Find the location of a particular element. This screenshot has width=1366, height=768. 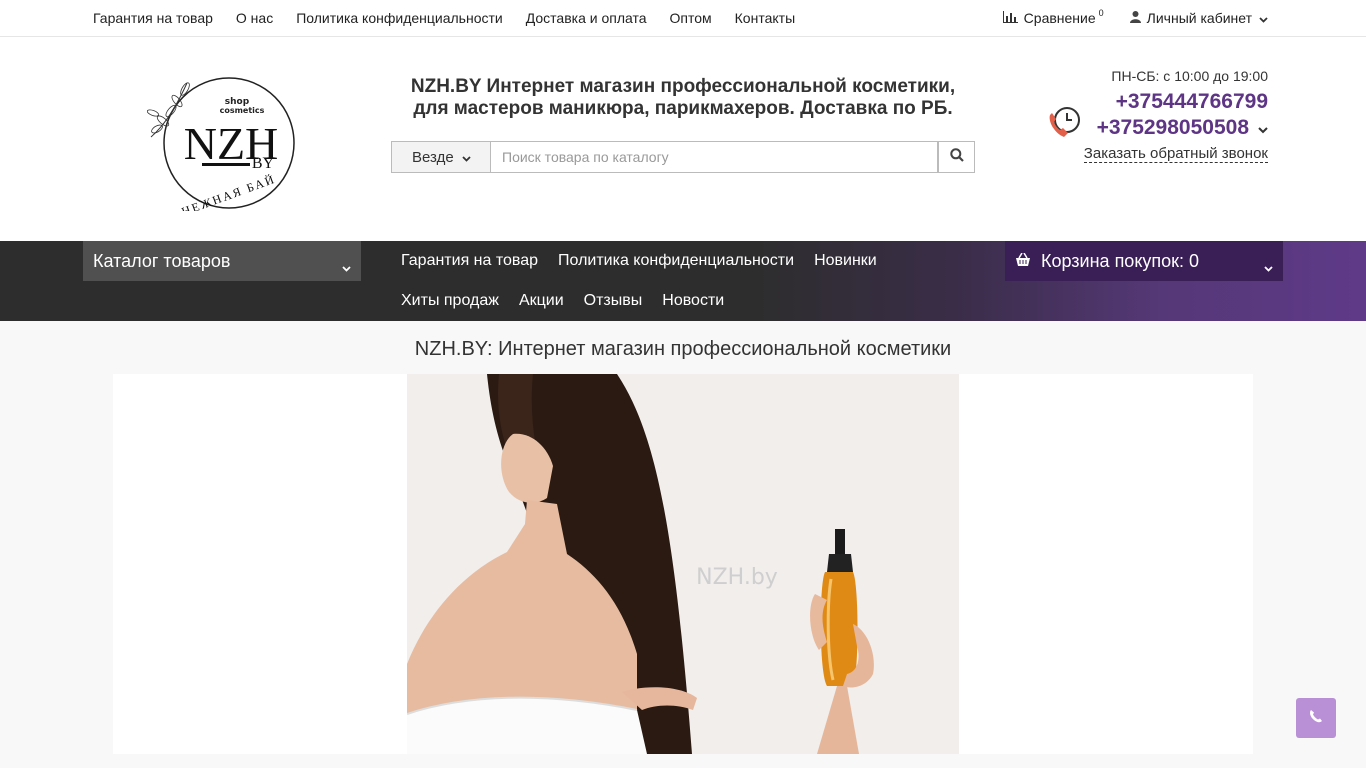

logo-bottom-text: НЕЖНАЯ БАЙ is located at coordinates (229, 191).